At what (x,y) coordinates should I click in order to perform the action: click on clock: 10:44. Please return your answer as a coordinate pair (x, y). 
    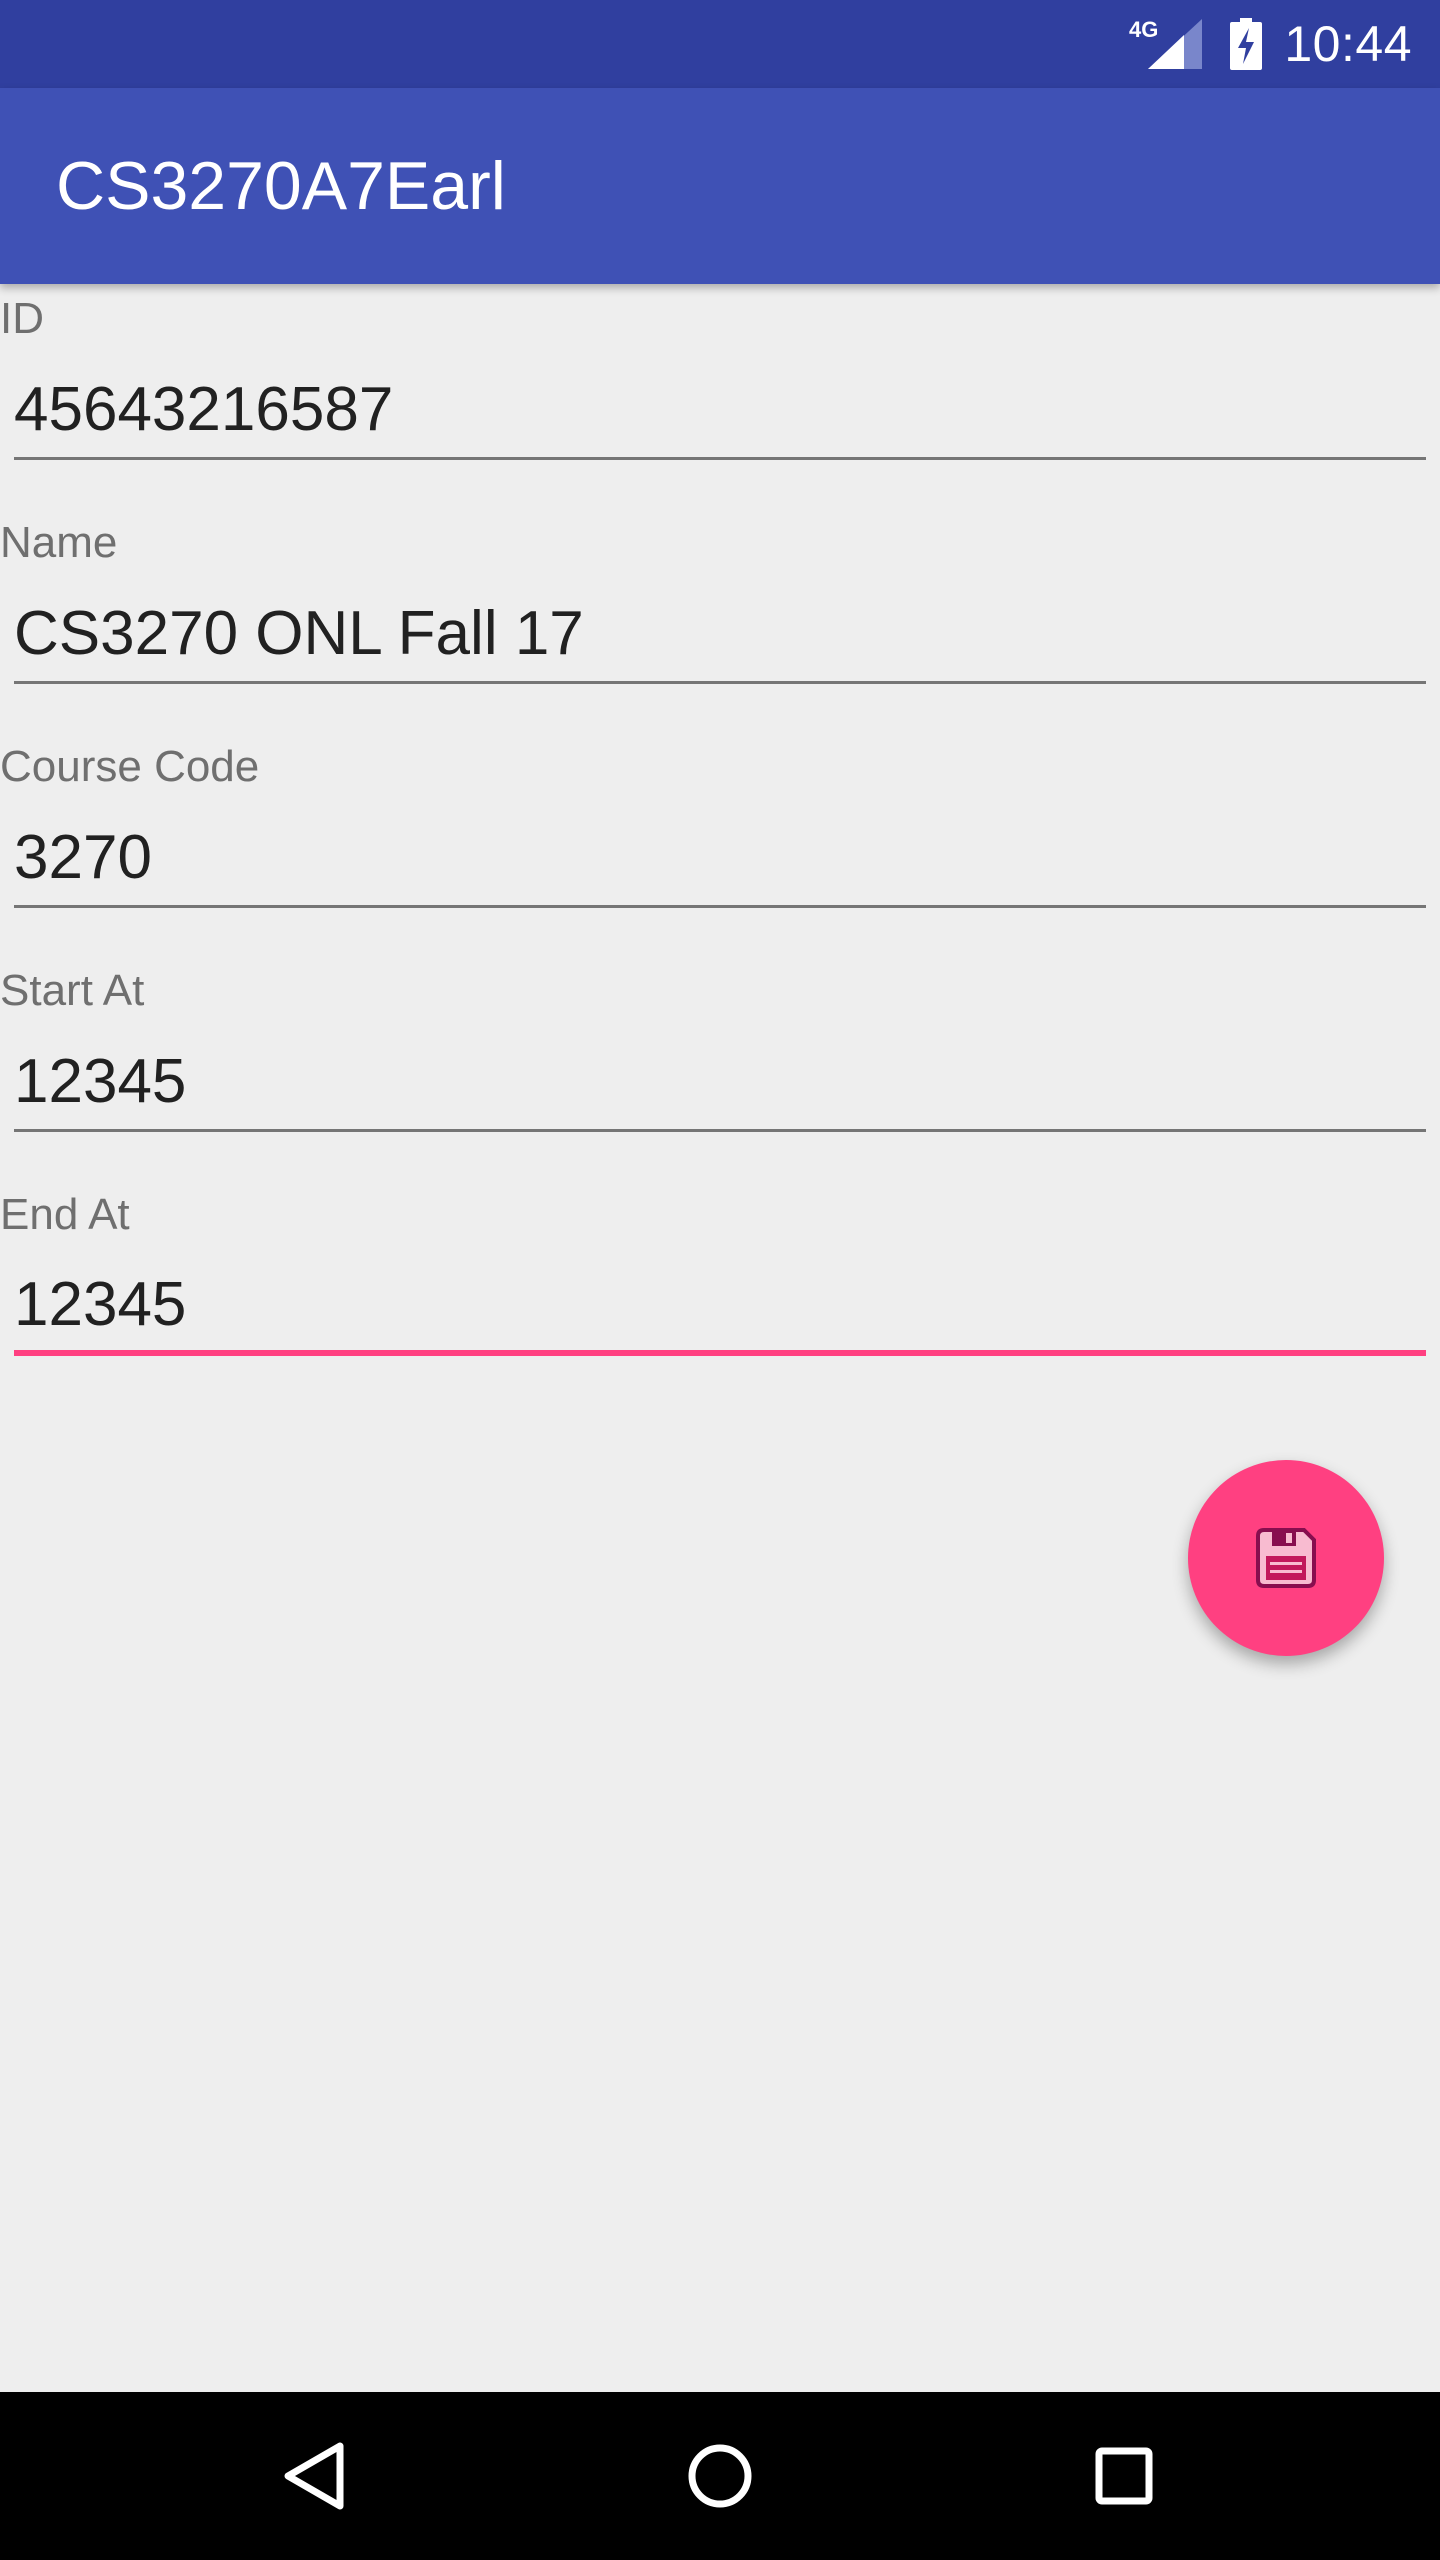
    Looking at the image, I should click on (1348, 44).